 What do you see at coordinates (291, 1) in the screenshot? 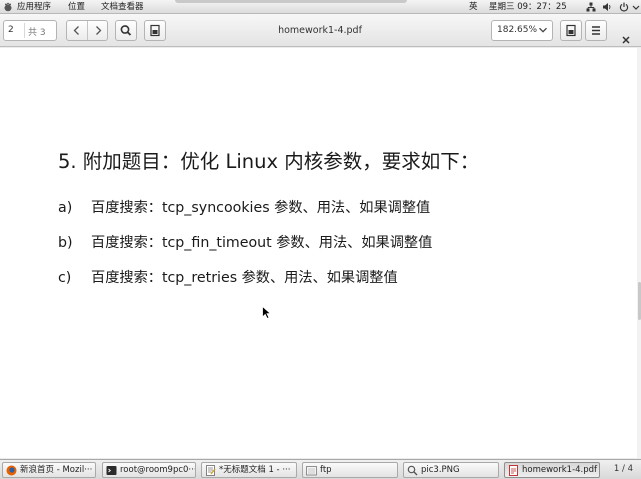
I see `title-bar-edge` at bounding box center [291, 1].